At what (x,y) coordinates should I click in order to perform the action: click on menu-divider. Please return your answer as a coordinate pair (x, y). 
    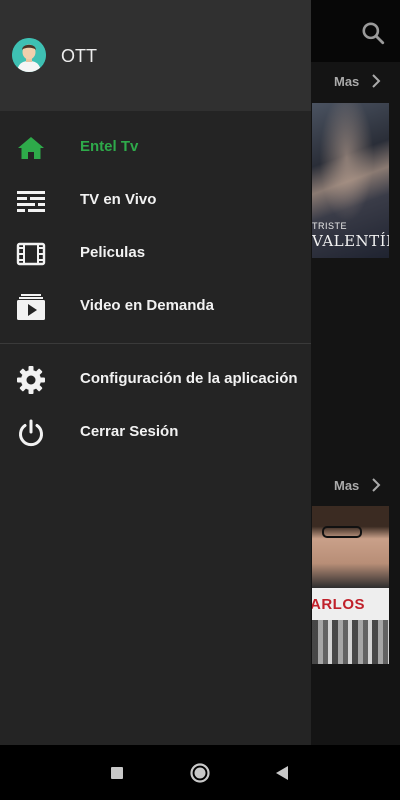
    Looking at the image, I should click on (155, 343).